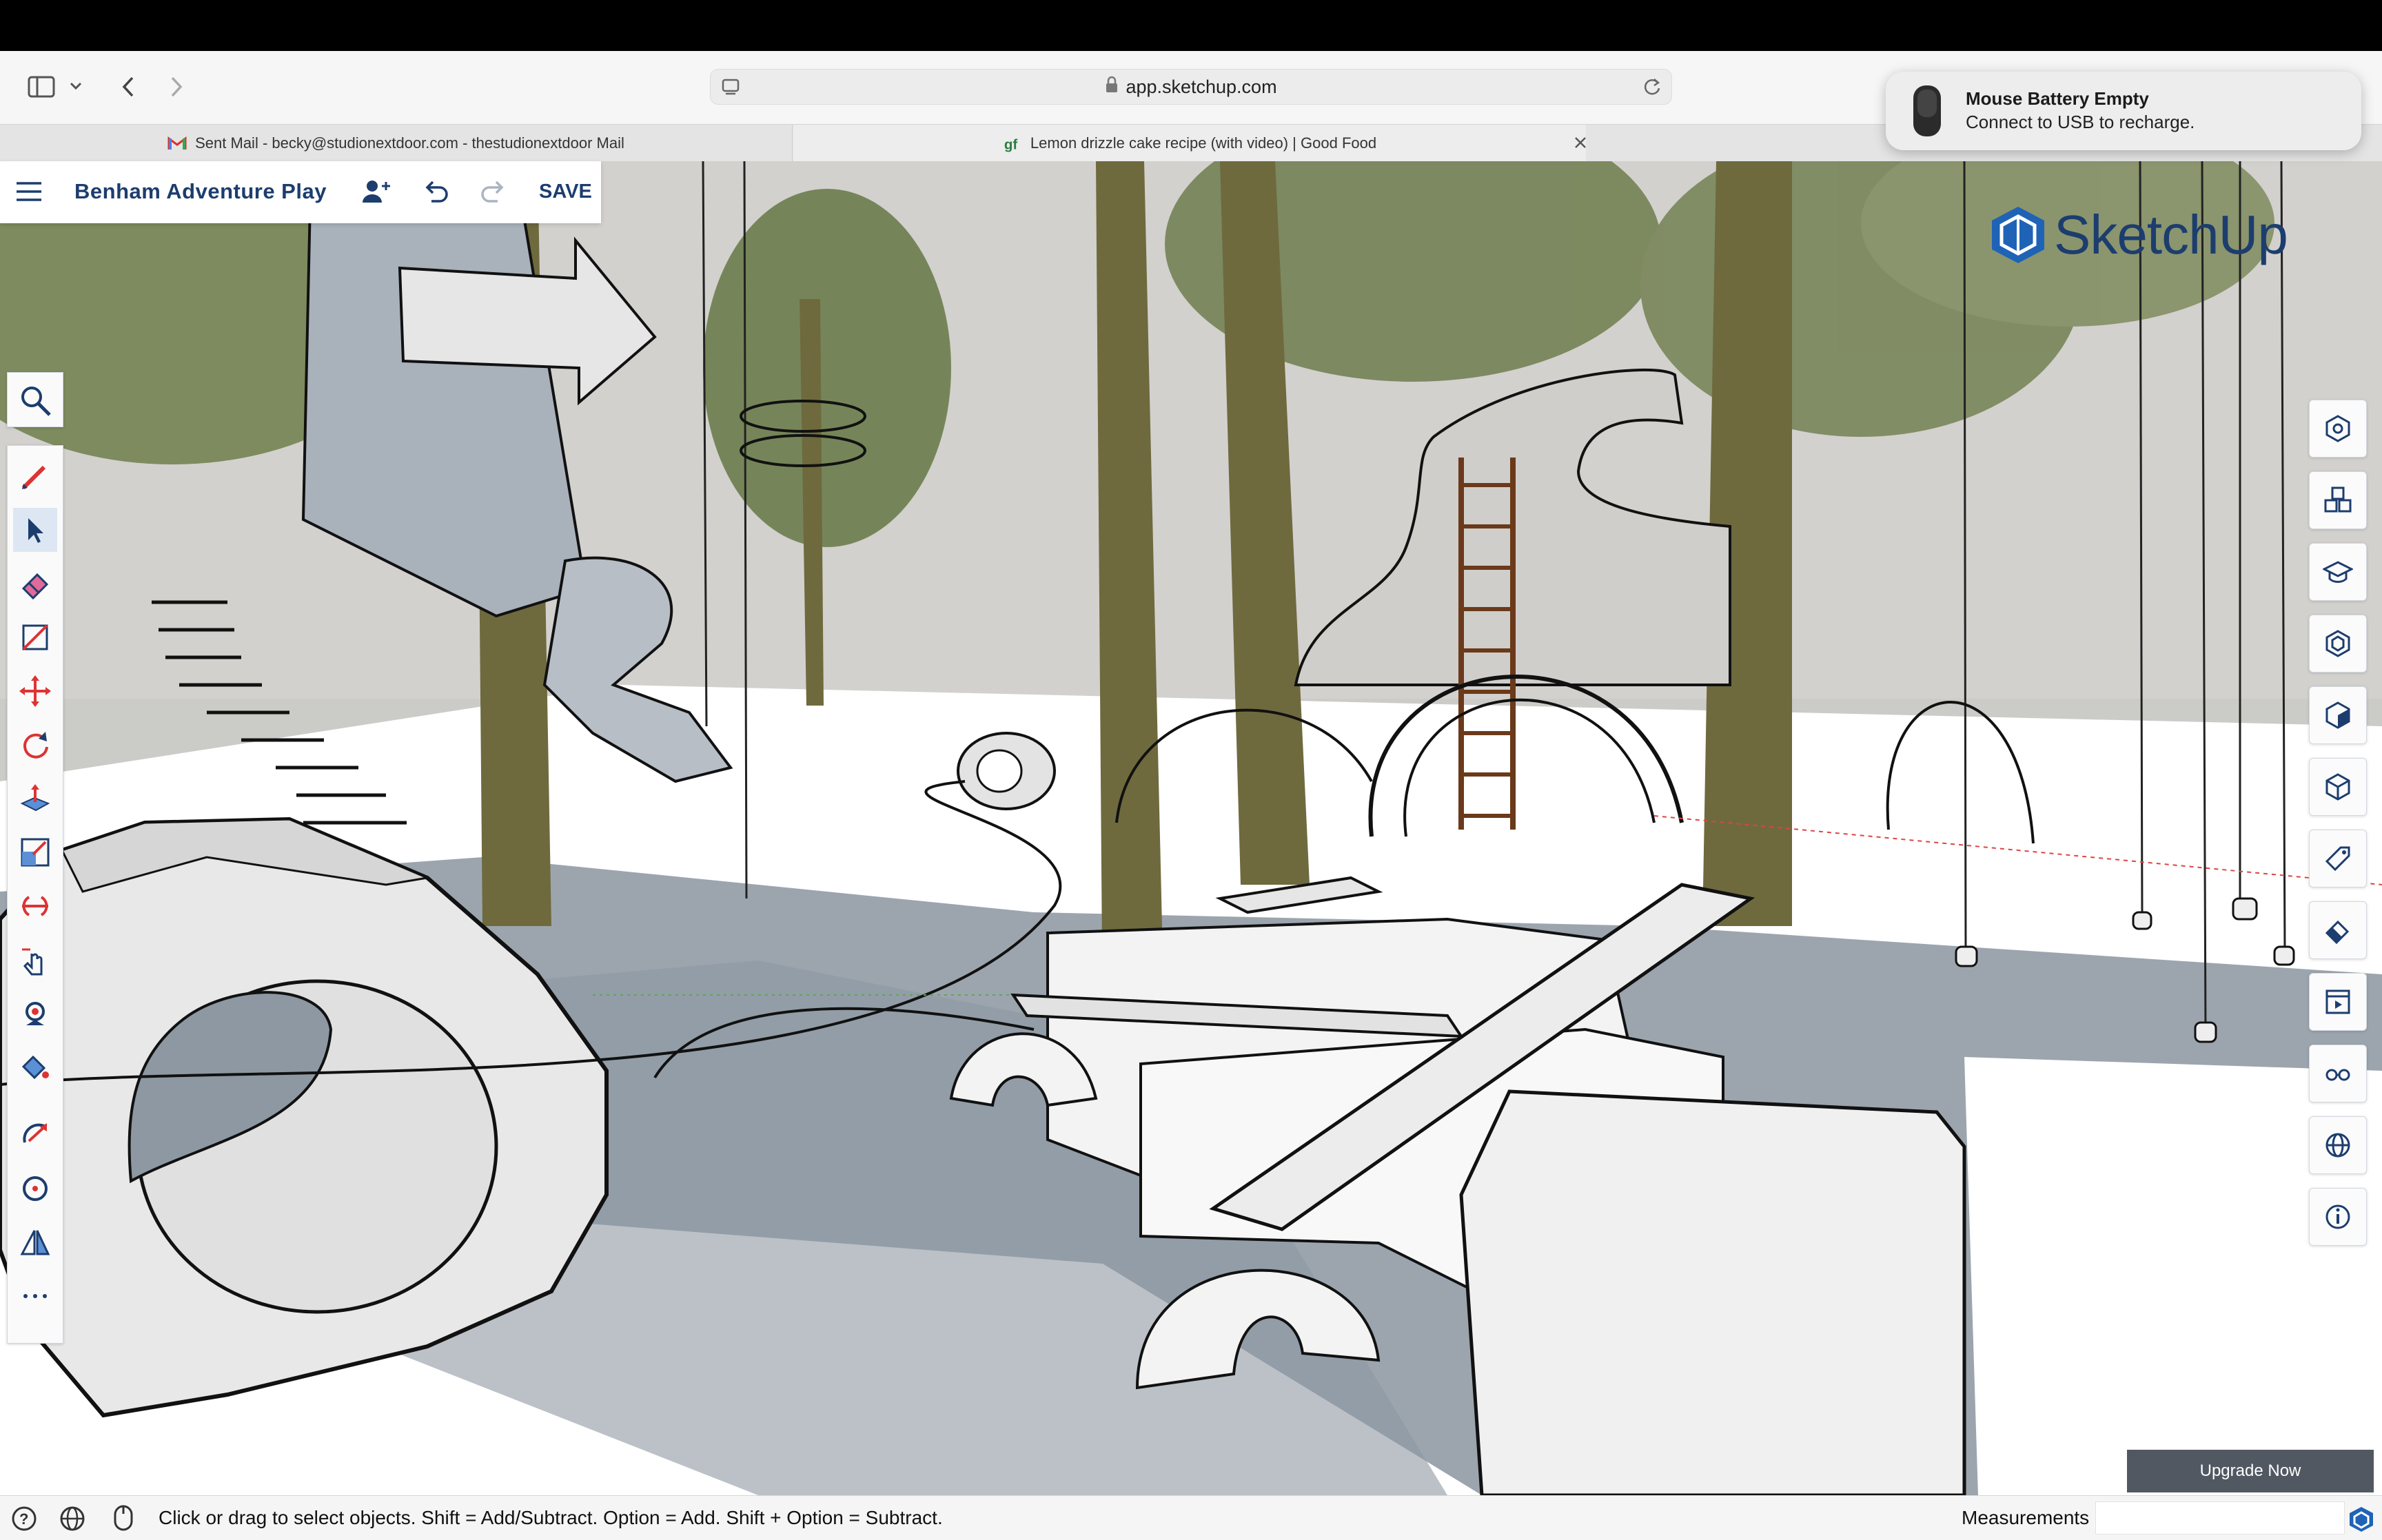  Describe the element at coordinates (2361, 1521) in the screenshot. I see `sketchup-status-icon` at that location.